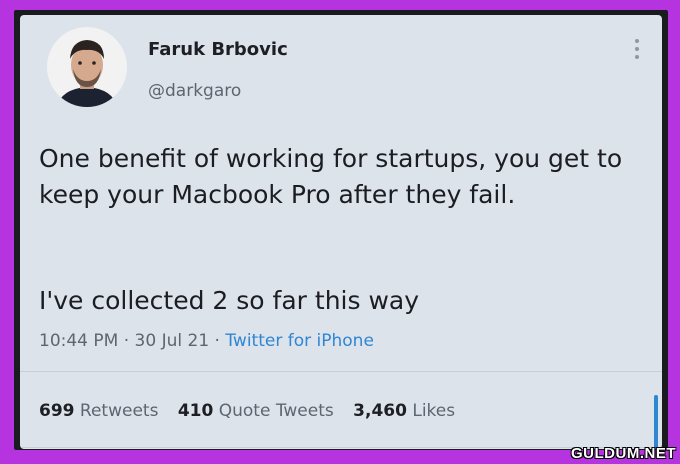  What do you see at coordinates (218, 49) in the screenshot?
I see `author-name: Faruk Brbovic` at bounding box center [218, 49].